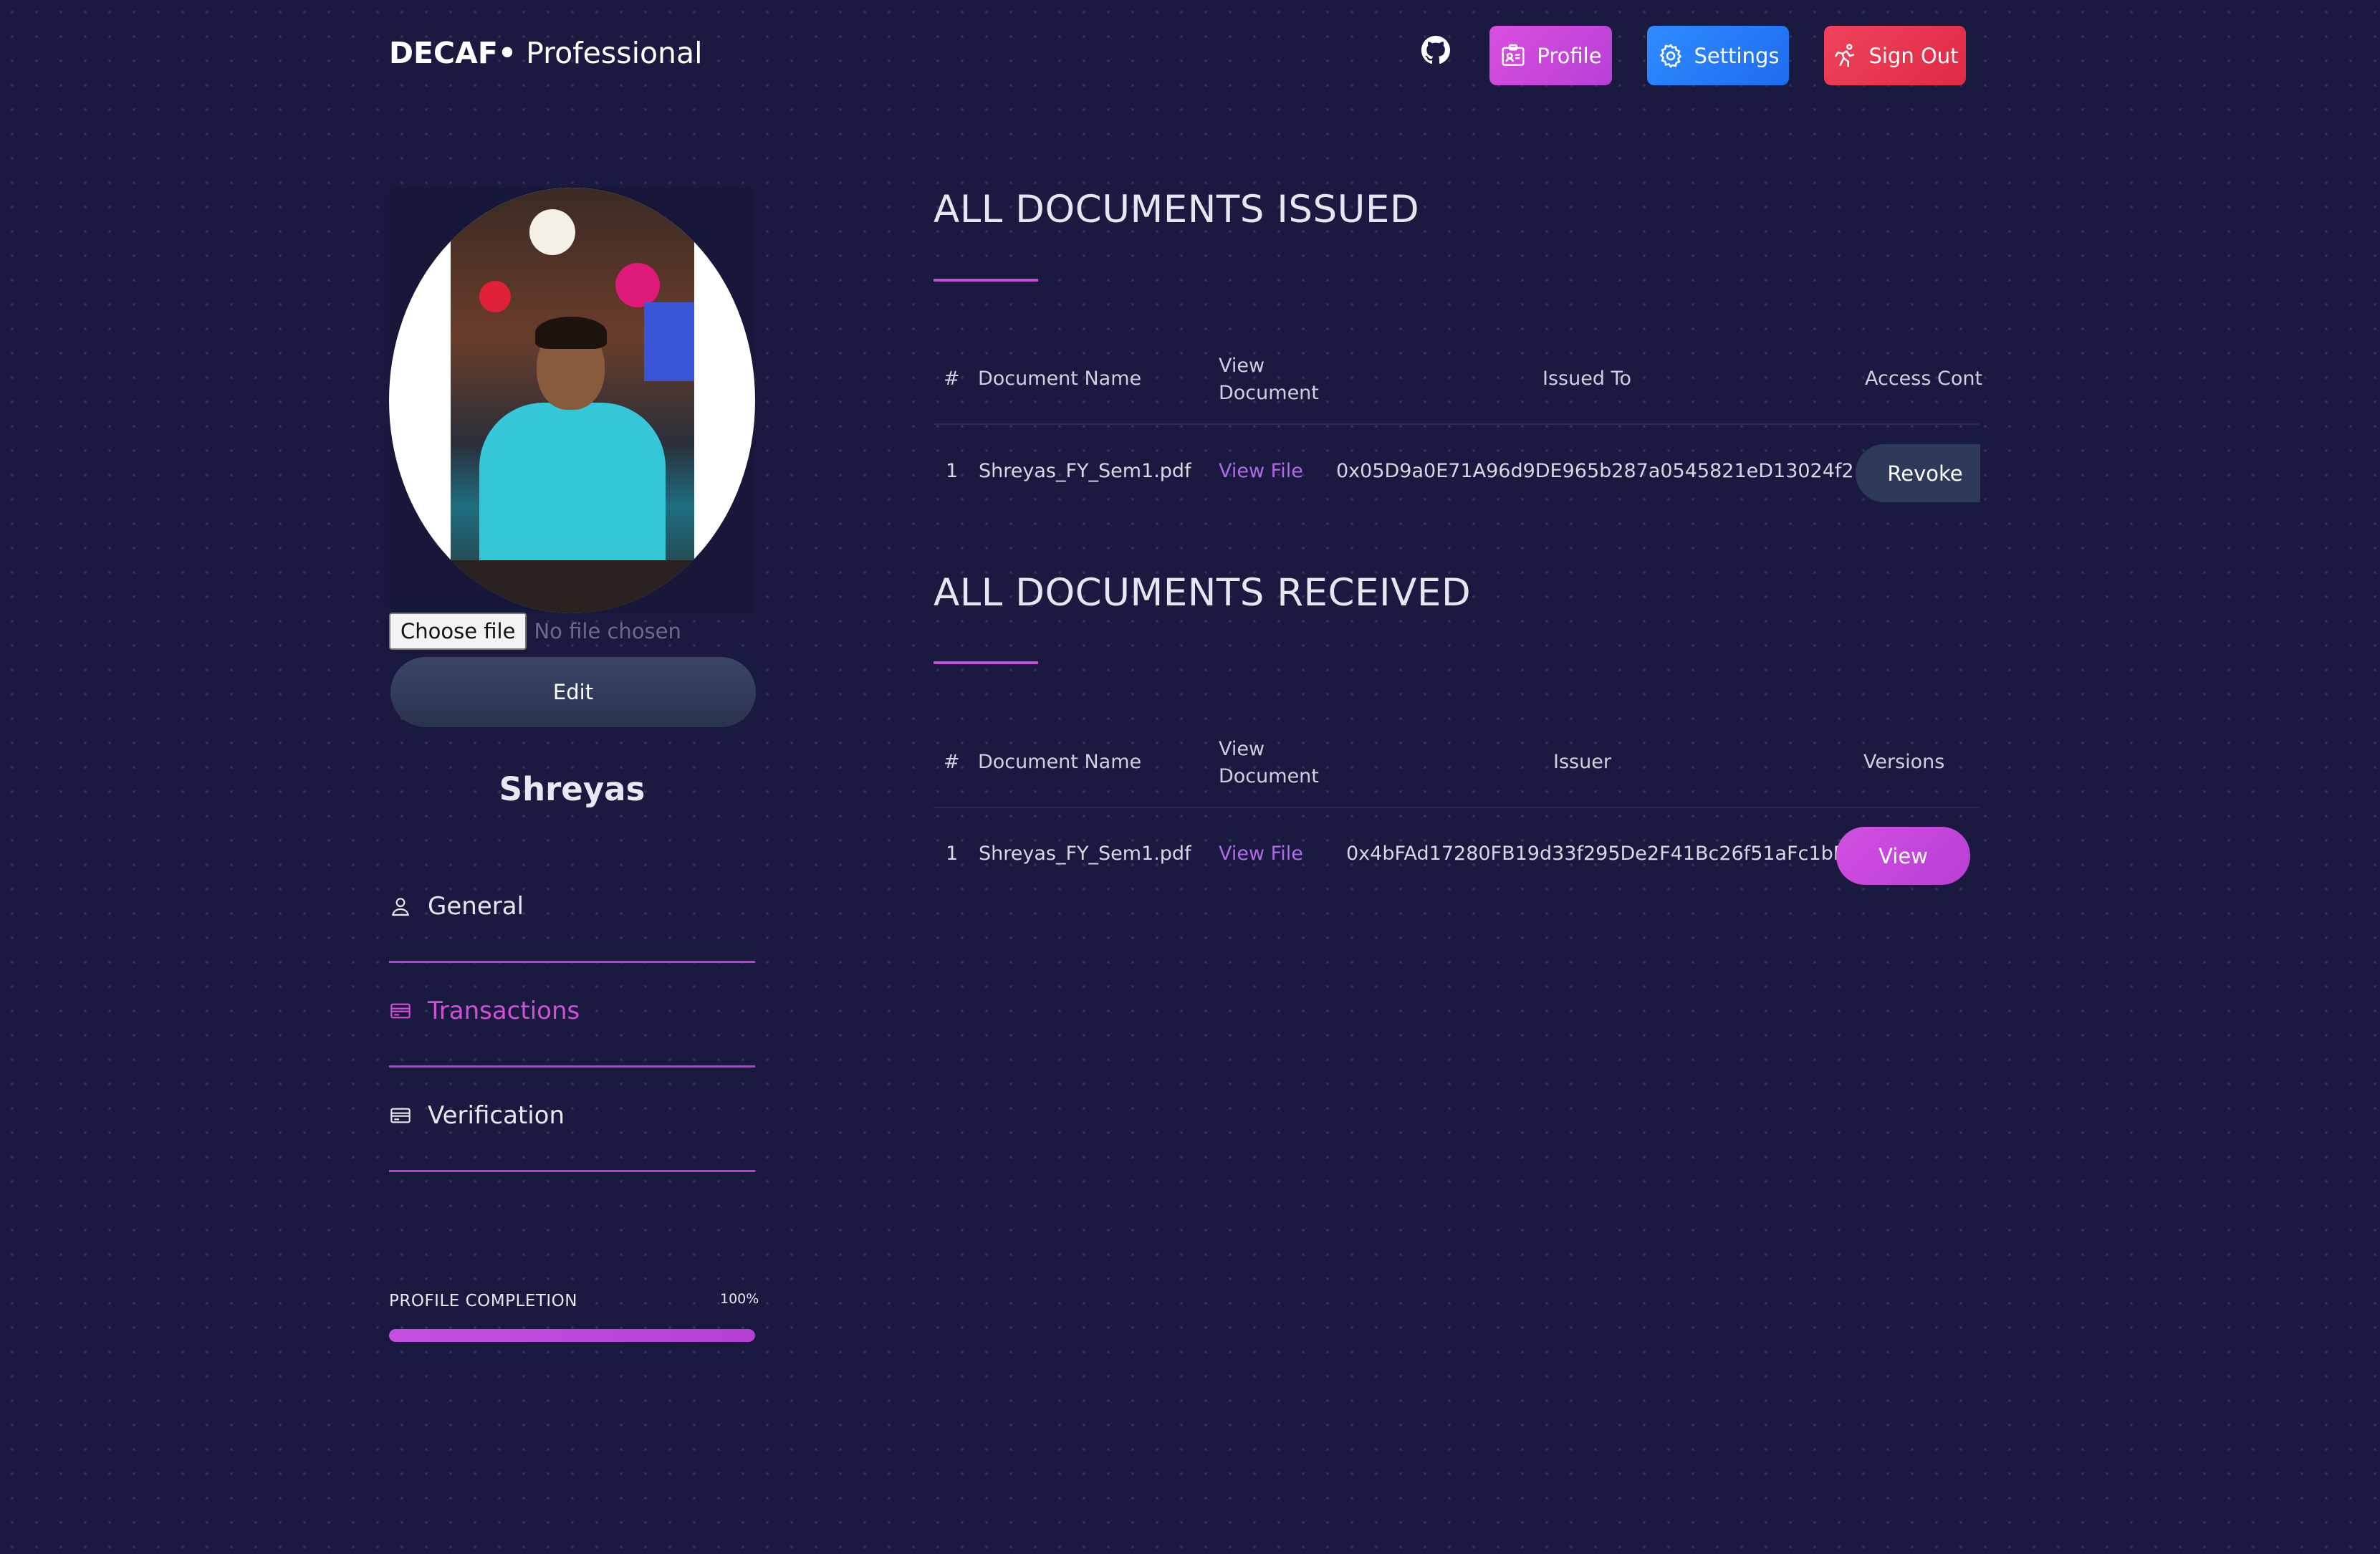  What do you see at coordinates (1904, 762) in the screenshot?
I see `received-header-versions: Versions` at bounding box center [1904, 762].